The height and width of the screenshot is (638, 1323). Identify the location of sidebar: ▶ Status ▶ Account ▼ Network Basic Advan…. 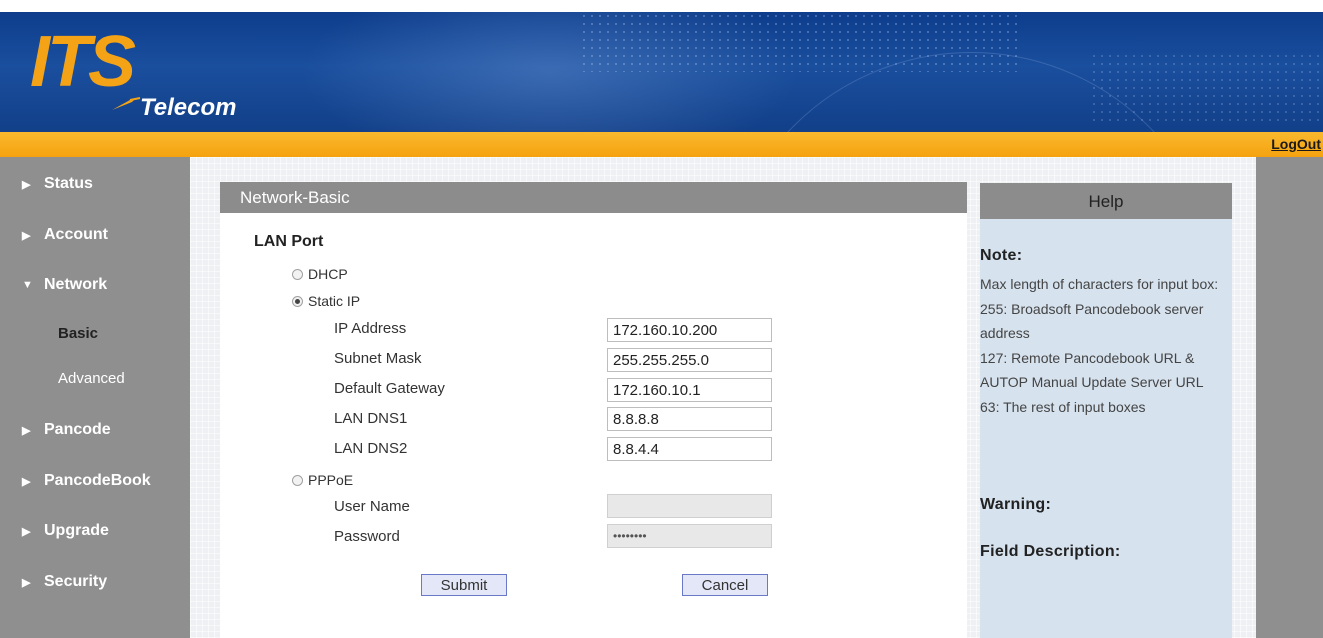
(95, 397).